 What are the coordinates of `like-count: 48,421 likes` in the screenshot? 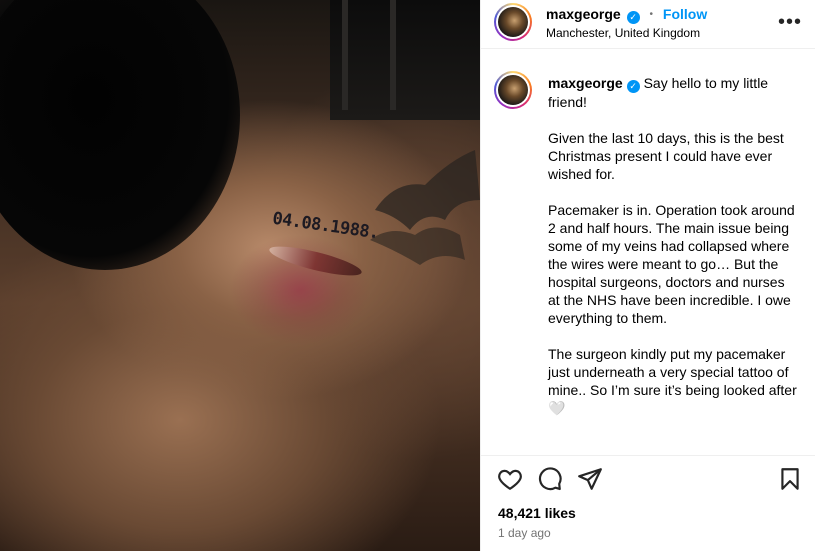 It's located at (537, 513).